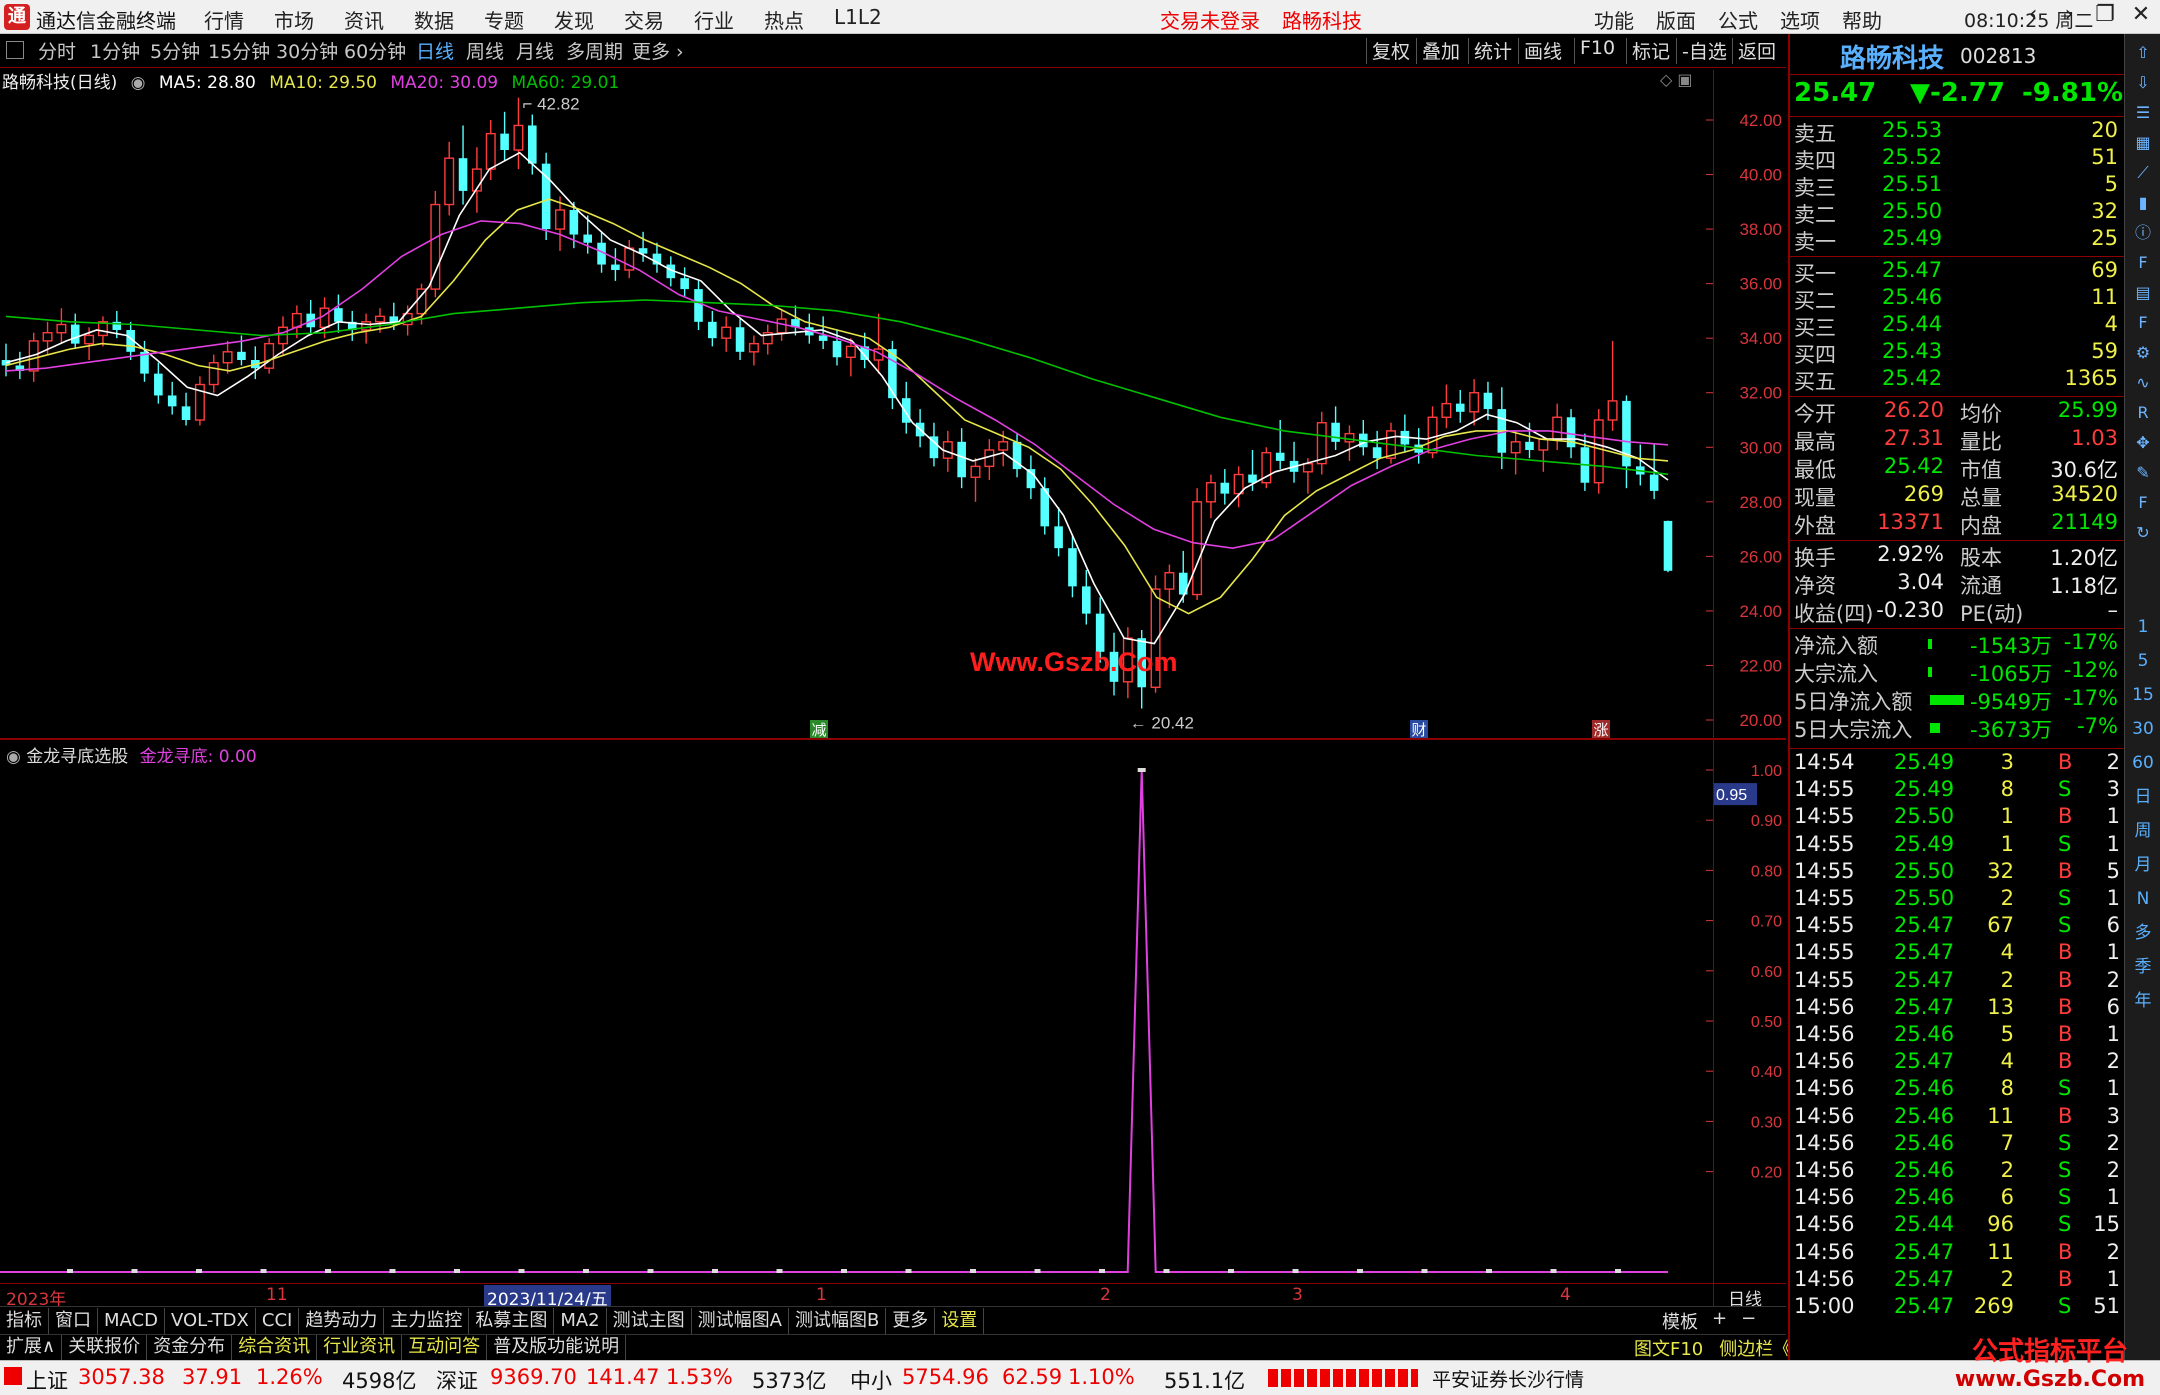  Describe the element at coordinates (1601, 729) in the screenshot. I see `event-marker: 涨` at that location.